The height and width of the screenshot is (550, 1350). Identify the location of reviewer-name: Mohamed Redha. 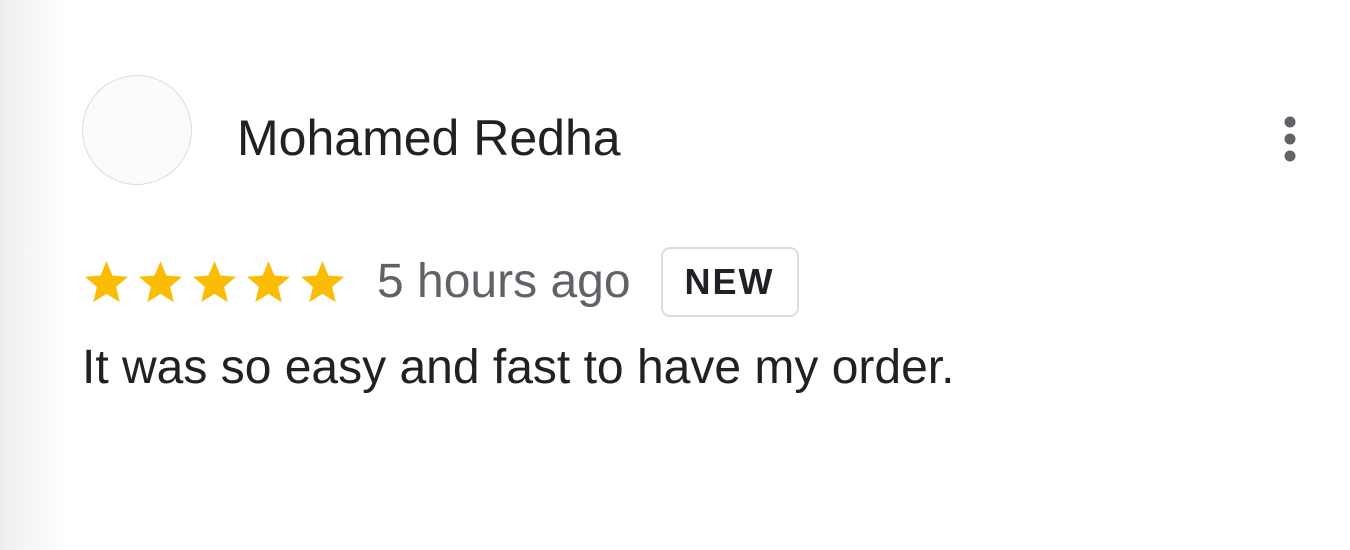
(429, 138).